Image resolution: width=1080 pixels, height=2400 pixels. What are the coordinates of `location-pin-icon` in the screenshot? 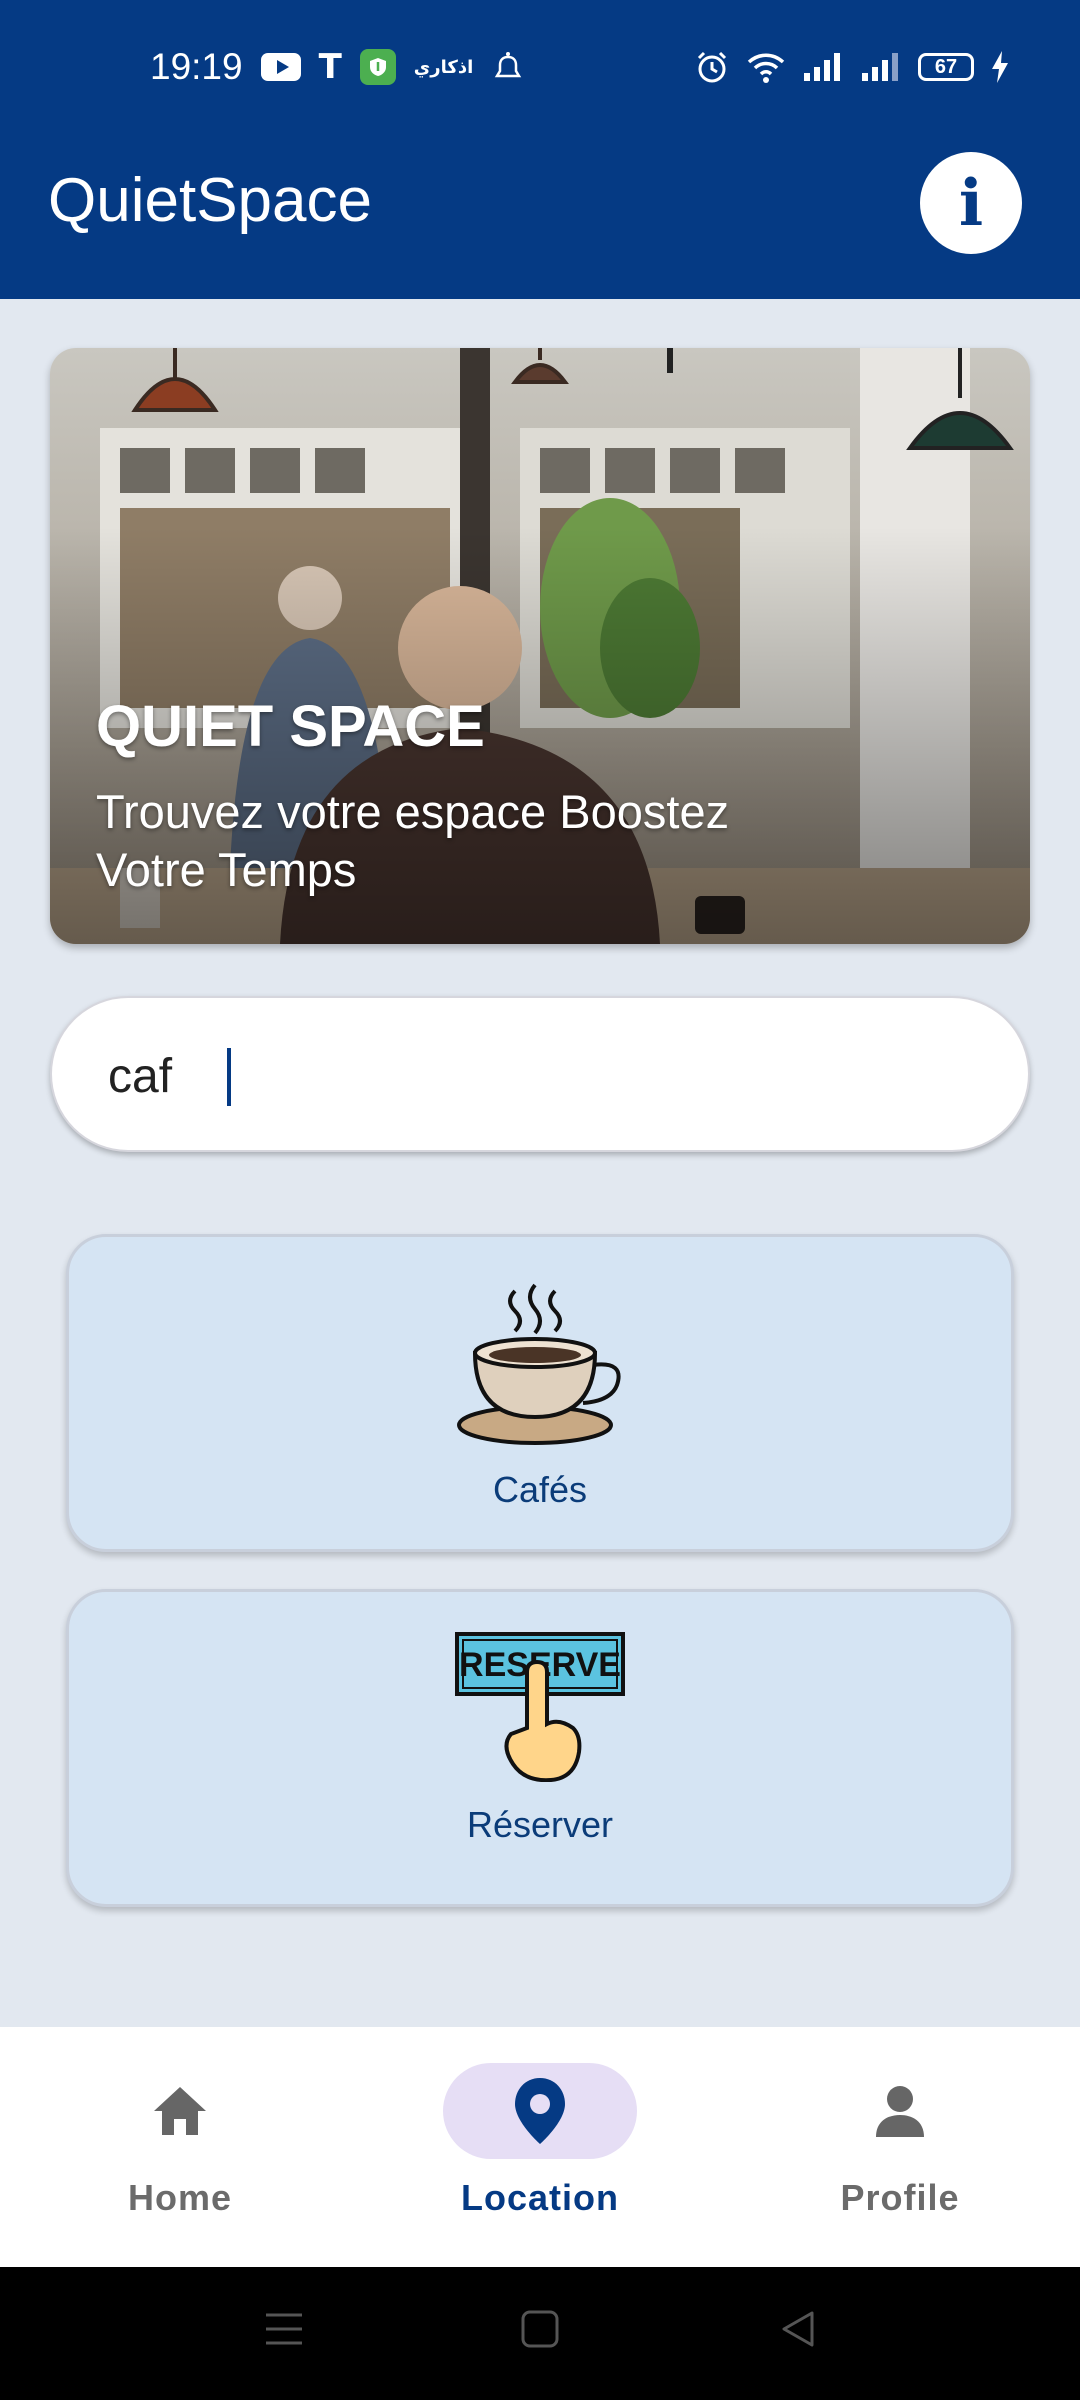 It's located at (540, 2111).